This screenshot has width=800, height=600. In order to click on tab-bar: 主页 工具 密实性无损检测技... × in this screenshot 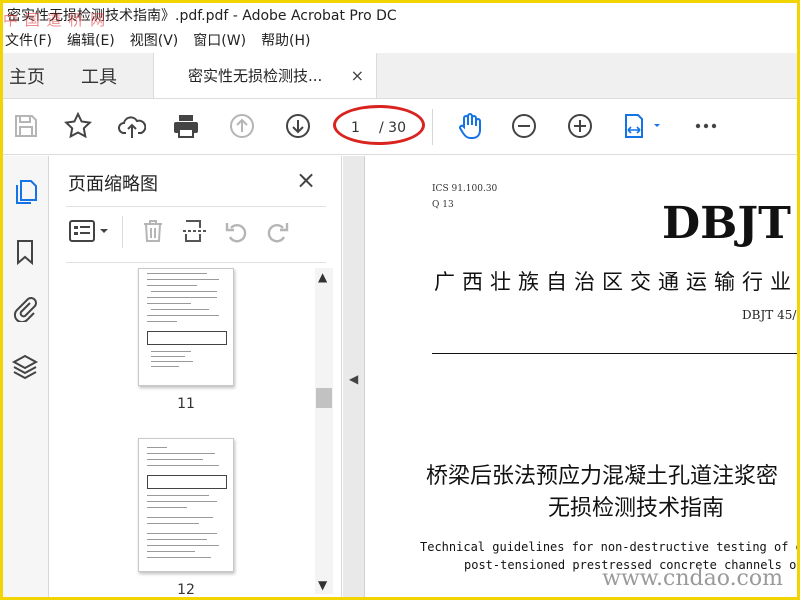, I will do `click(400, 76)`.